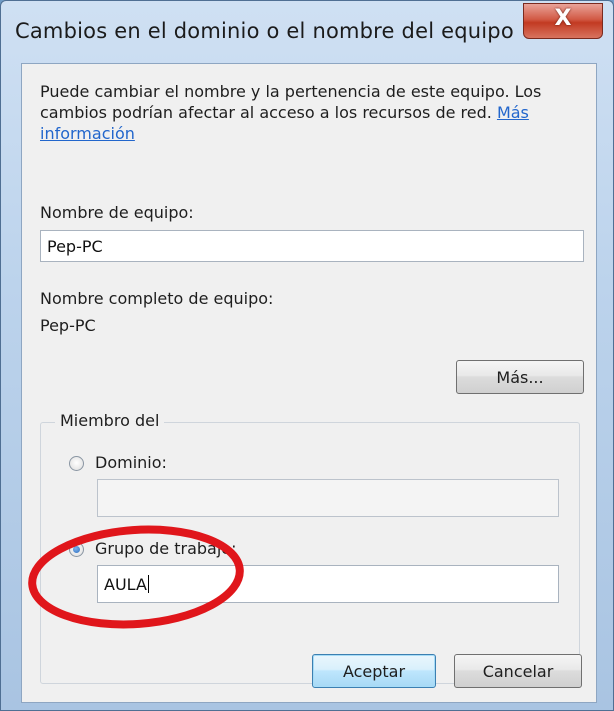  What do you see at coordinates (110, 420) in the screenshot?
I see `membership-legend: Miembro del` at bounding box center [110, 420].